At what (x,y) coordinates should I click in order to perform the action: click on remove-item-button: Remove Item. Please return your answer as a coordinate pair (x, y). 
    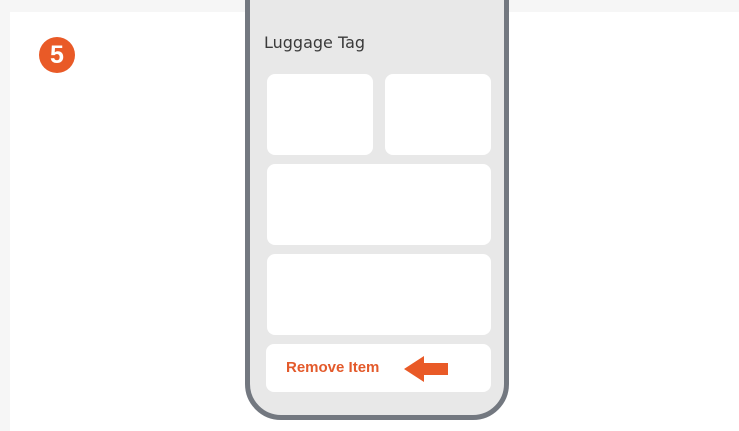
    Looking at the image, I should click on (378, 368).